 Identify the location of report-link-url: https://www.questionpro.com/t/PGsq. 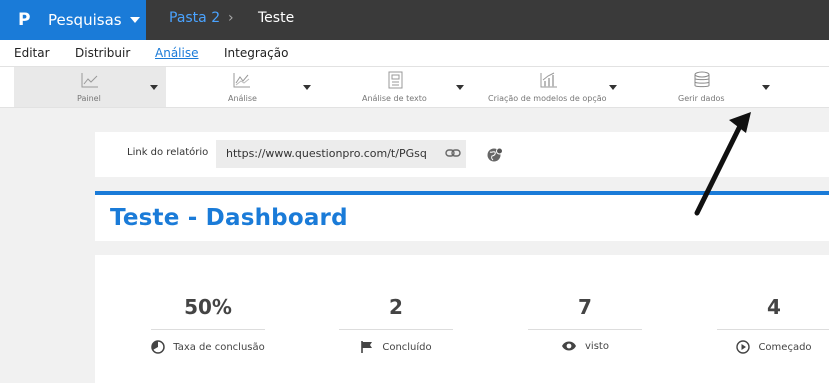
(326, 153).